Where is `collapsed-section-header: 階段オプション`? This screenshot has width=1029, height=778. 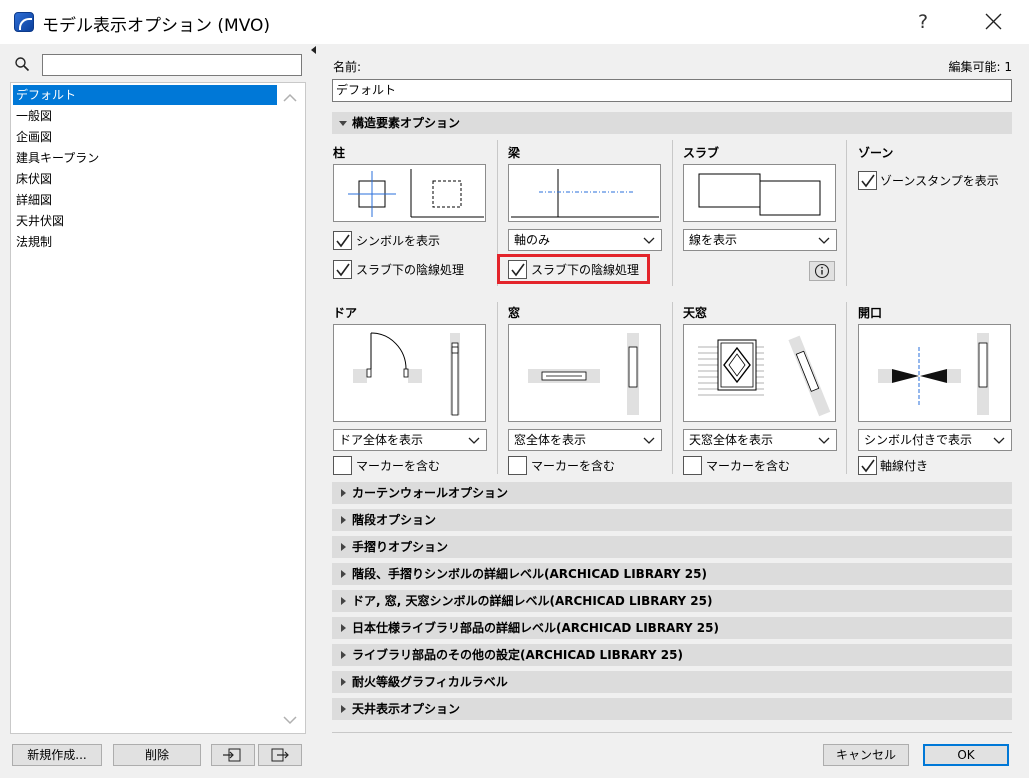
collapsed-section-header: 階段オプション is located at coordinates (672, 520).